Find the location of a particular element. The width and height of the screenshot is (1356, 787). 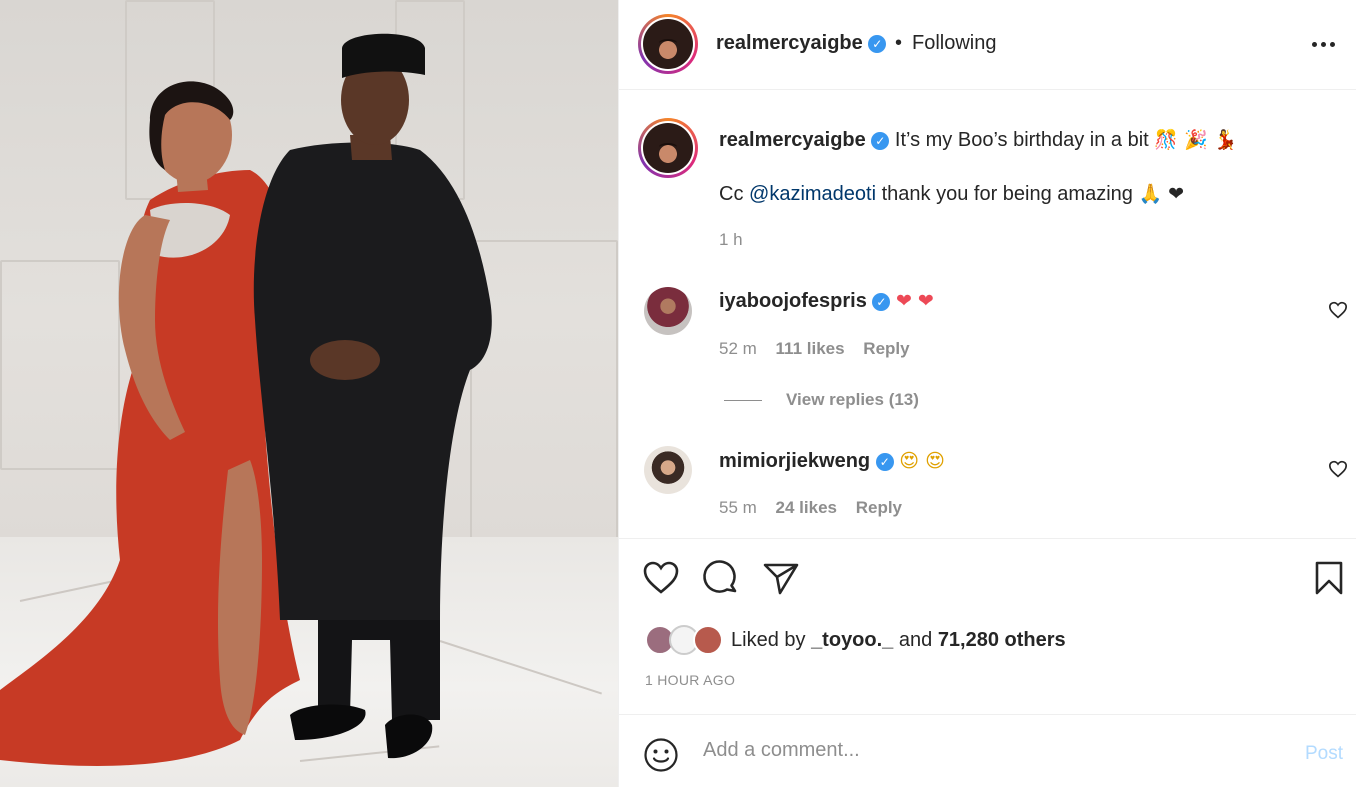

caption-author-avatar is located at coordinates (668, 148).